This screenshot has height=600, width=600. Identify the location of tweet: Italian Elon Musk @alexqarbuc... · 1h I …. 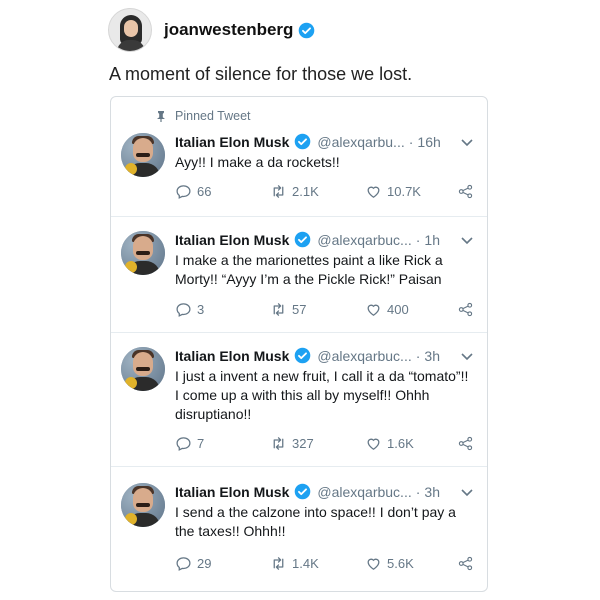
(299, 275).